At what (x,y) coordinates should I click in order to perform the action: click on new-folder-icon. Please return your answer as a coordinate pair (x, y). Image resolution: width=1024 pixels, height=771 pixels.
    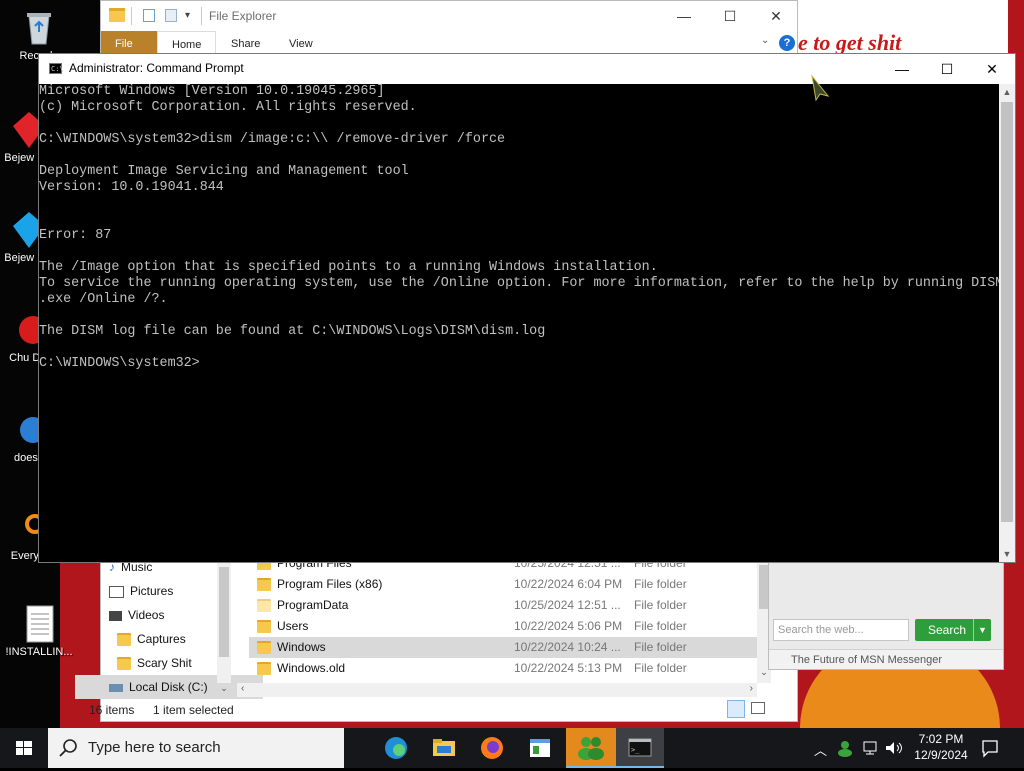
    Looking at the image, I should click on (171, 15).